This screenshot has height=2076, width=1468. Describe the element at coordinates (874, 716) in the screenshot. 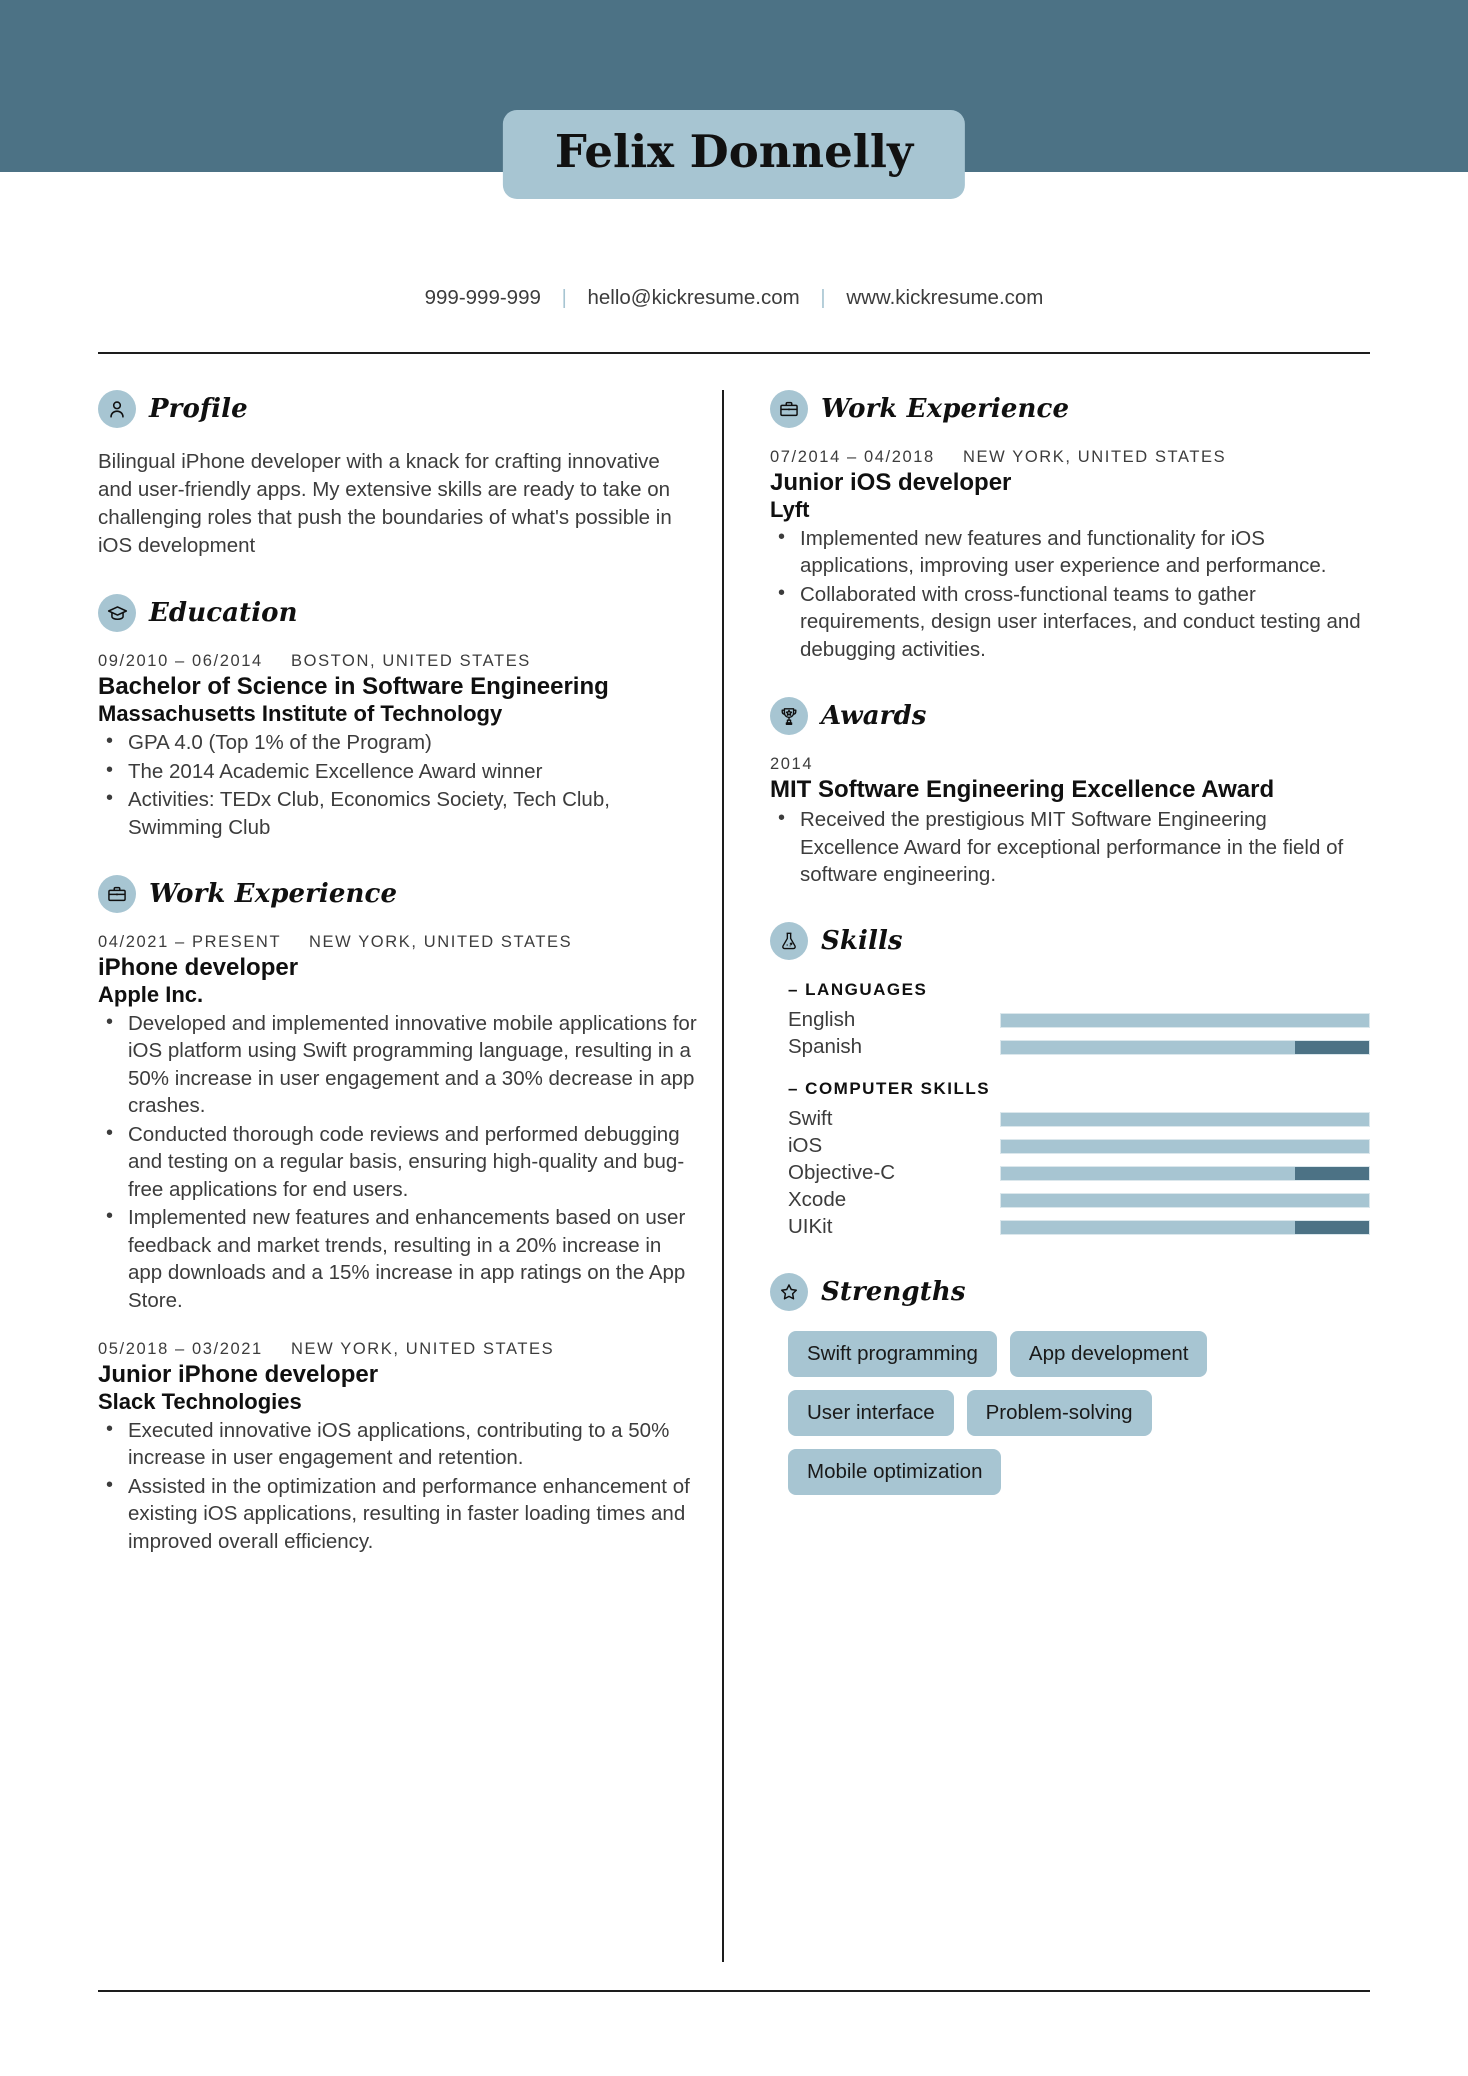

I see `section-title-awards: Awards` at that location.